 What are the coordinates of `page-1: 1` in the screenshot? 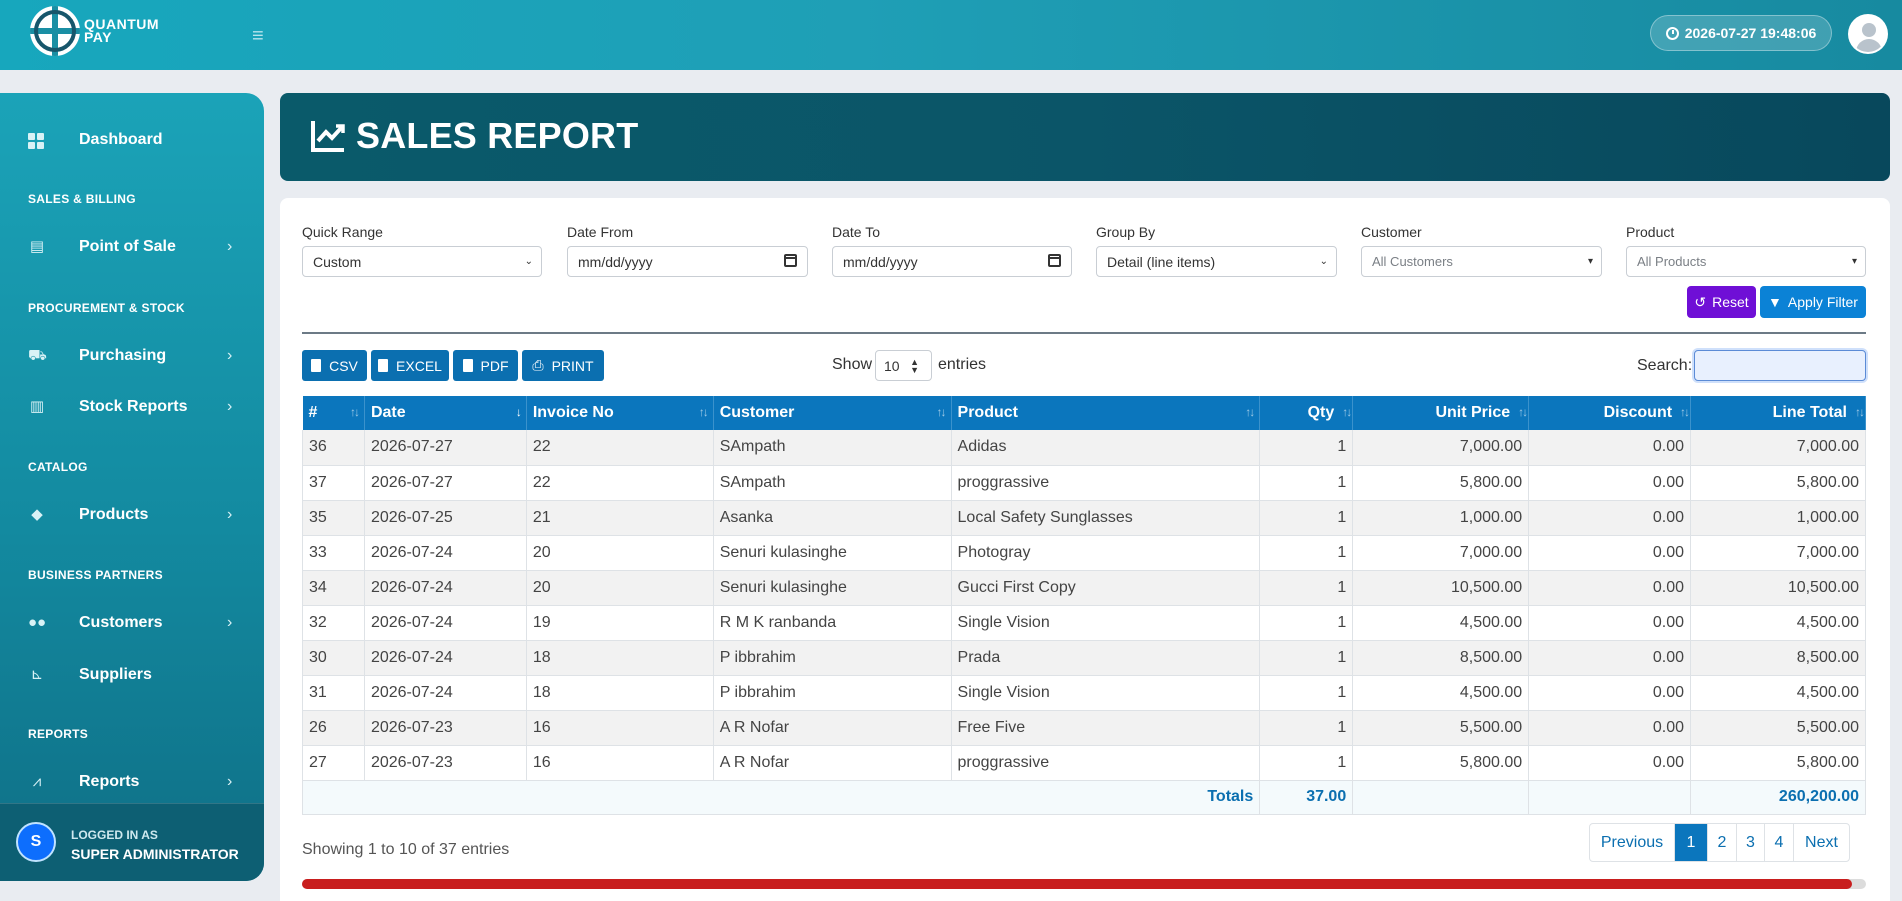 It's located at (1691, 842).